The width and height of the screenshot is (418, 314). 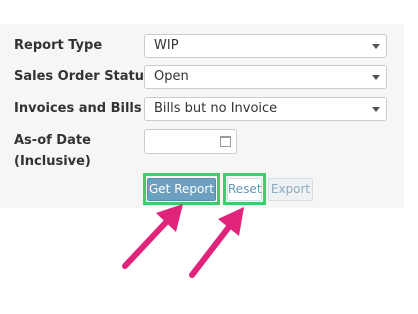 What do you see at coordinates (216, 242) in the screenshot?
I see `arrow-to-reset` at bounding box center [216, 242].